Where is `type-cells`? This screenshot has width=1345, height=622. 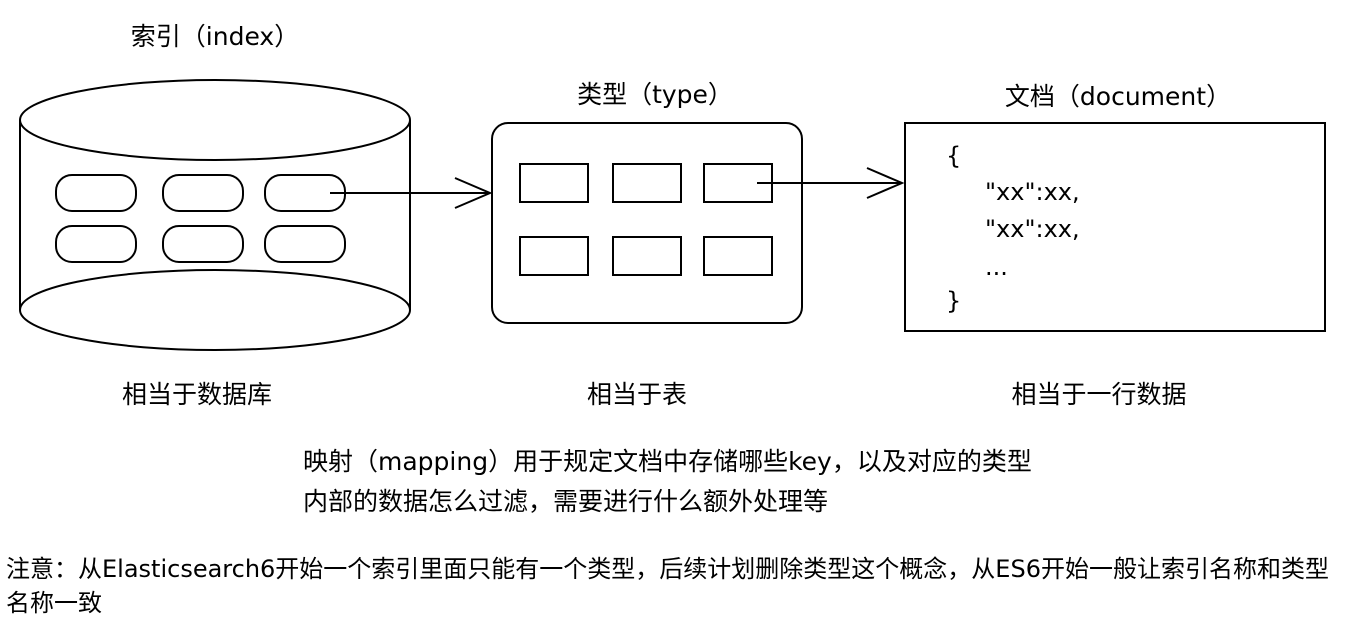 type-cells is located at coordinates (646, 219).